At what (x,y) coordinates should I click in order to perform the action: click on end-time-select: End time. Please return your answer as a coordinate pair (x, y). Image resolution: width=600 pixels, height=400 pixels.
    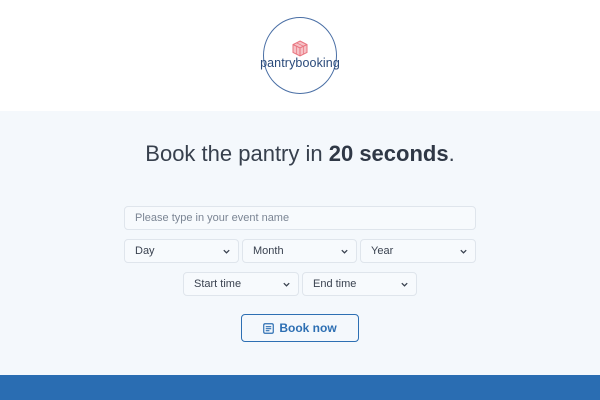
    Looking at the image, I should click on (359, 284).